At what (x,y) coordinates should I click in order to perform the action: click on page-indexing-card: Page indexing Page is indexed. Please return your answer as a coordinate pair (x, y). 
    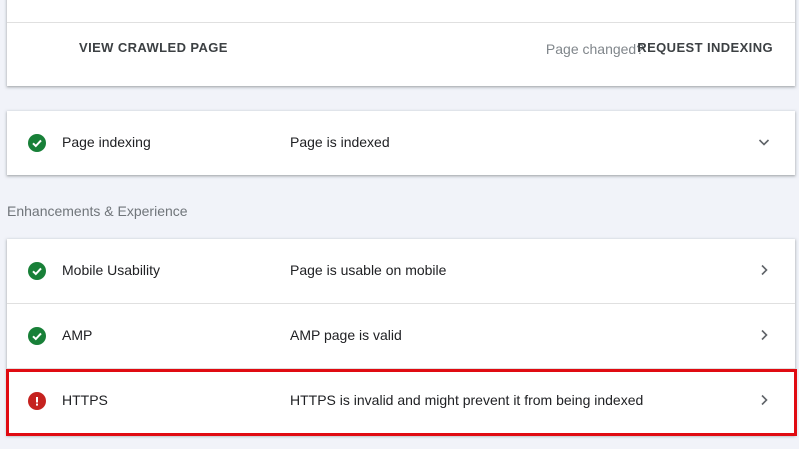
    Looking at the image, I should click on (401, 143).